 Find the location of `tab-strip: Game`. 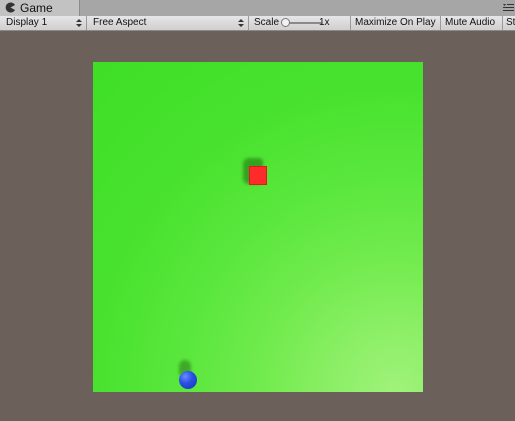

tab-strip: Game is located at coordinates (257, 8).